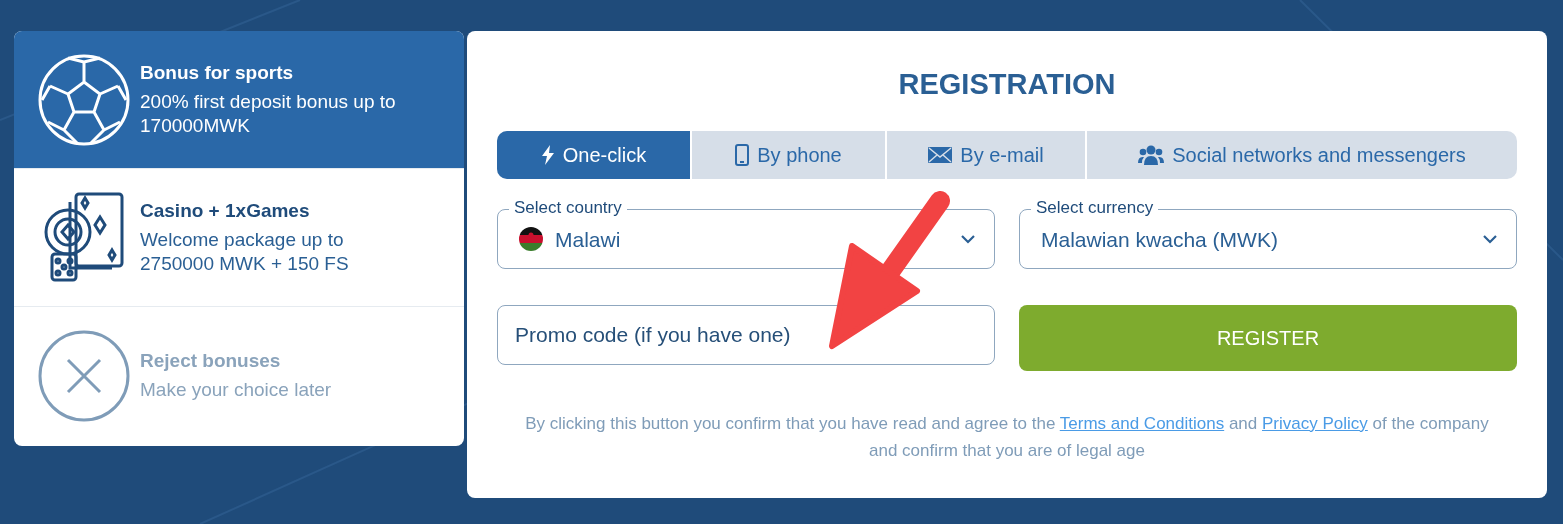 The width and height of the screenshot is (1563, 524). I want to click on country-select: Select country Malawi, so click(746, 233).